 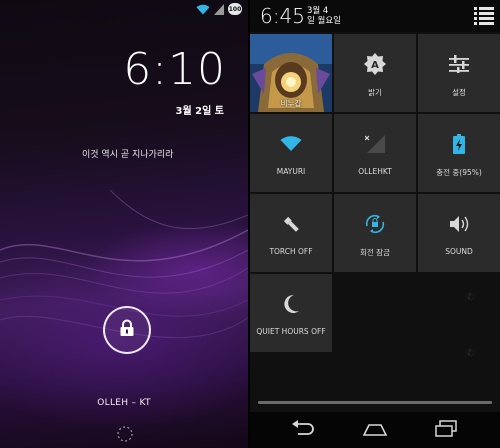 I want to click on qs-date: 3월 4 일 월요일, so click(x=324, y=16).